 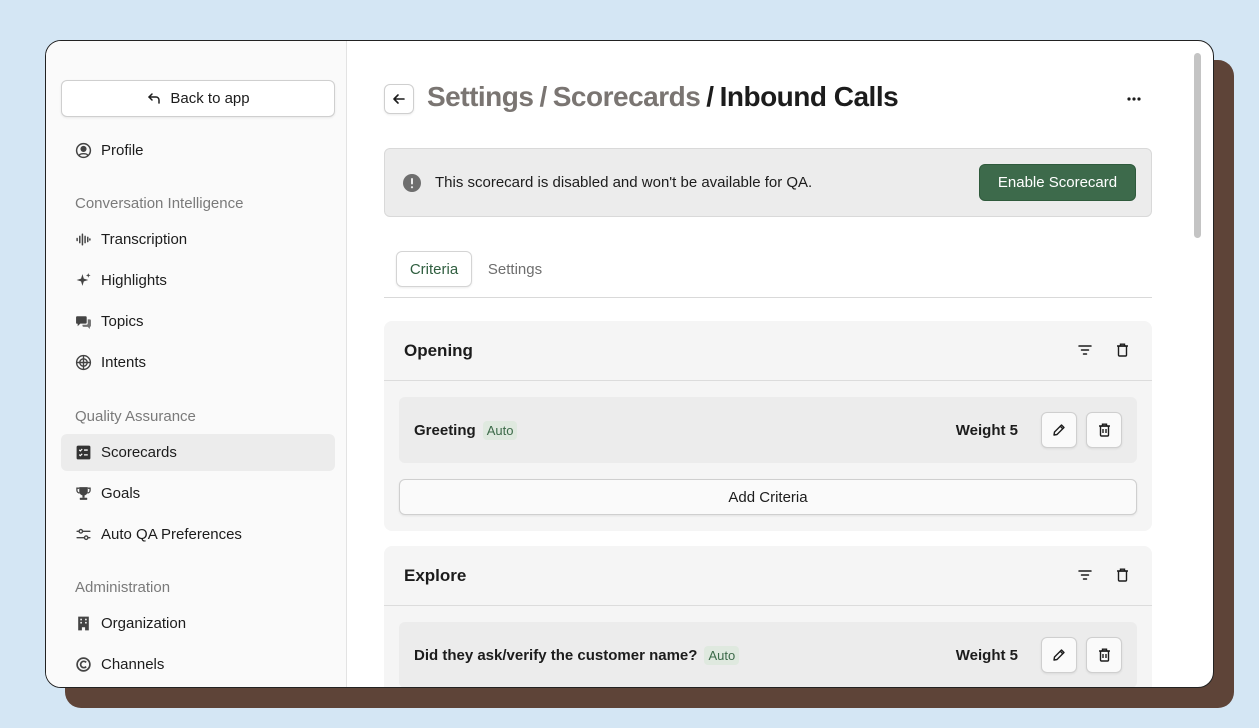 I want to click on more-options-button, so click(x=1134, y=99).